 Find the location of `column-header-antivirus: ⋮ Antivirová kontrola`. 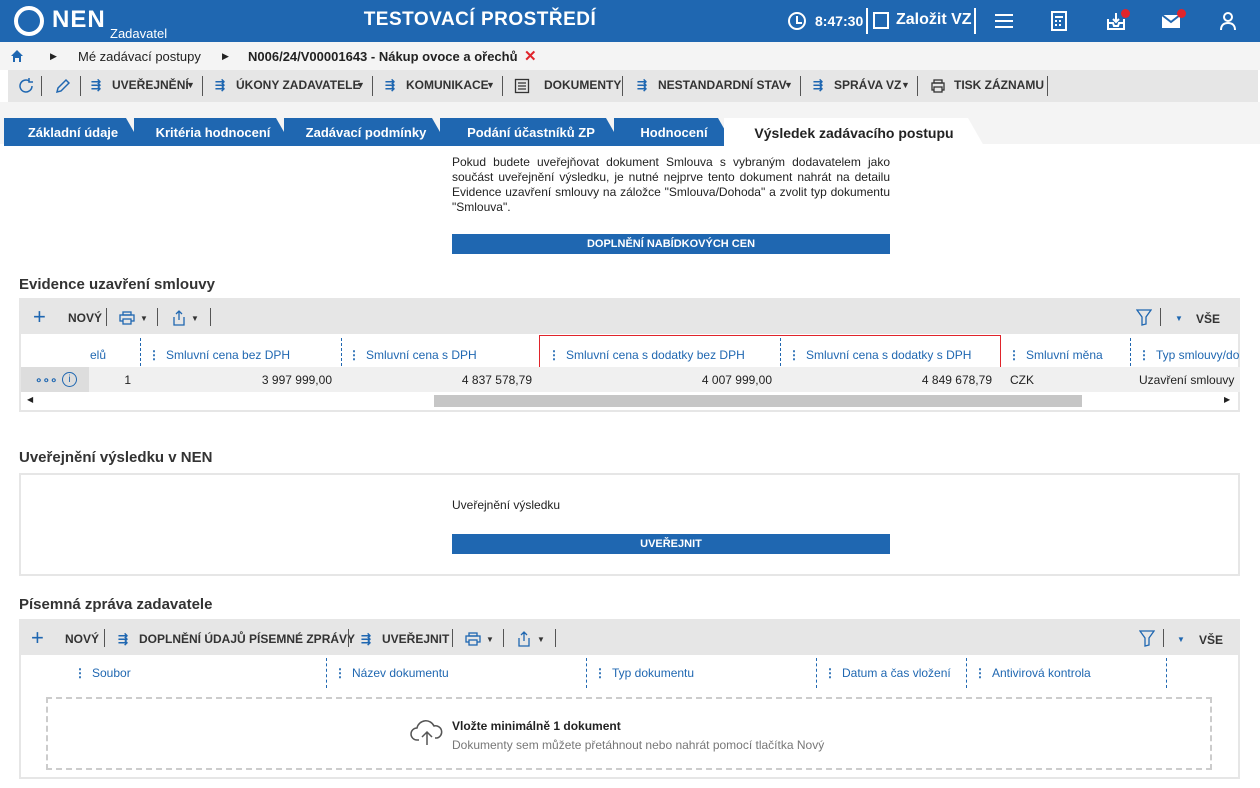

column-header-antivirus: ⋮ Antivirová kontrola is located at coordinates (1032, 673).